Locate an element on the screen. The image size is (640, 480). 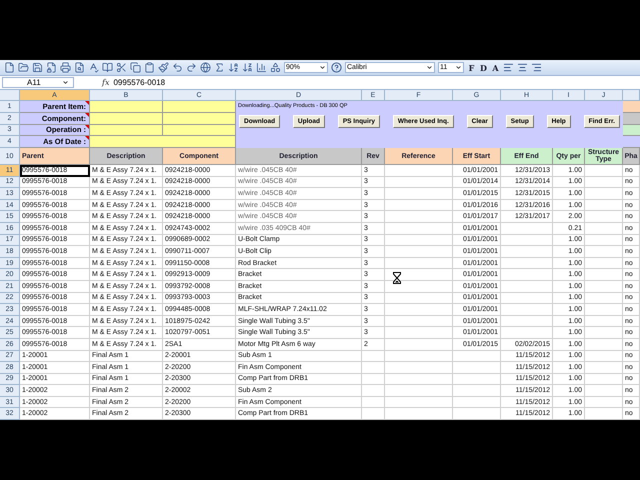
spellcheck-icon is located at coordinates (93, 67).